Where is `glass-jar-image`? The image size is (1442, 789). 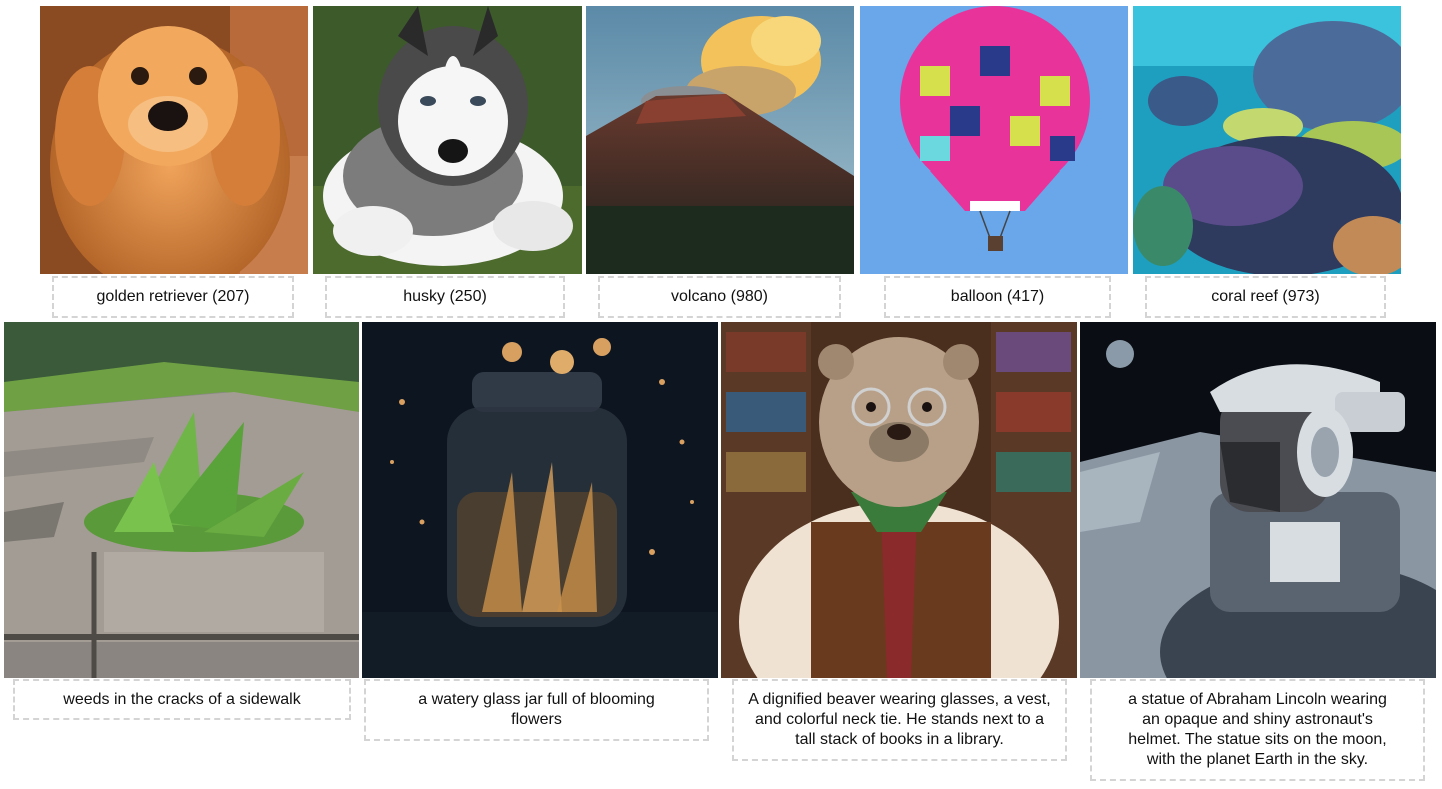
glass-jar-image is located at coordinates (540, 500).